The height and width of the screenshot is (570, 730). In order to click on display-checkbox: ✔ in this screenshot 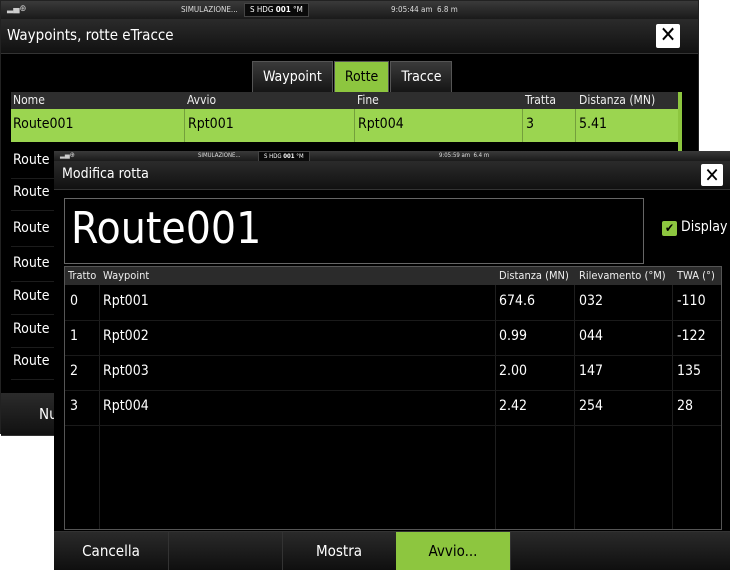, I will do `click(669, 228)`.